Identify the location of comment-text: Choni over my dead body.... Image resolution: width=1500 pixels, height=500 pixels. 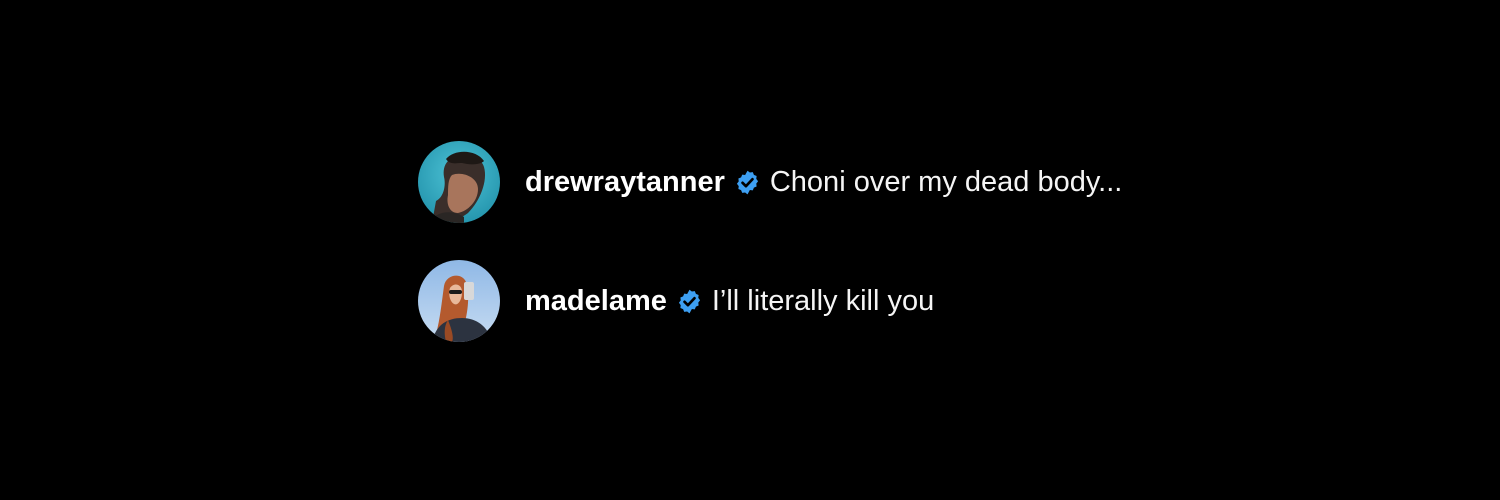
(946, 182).